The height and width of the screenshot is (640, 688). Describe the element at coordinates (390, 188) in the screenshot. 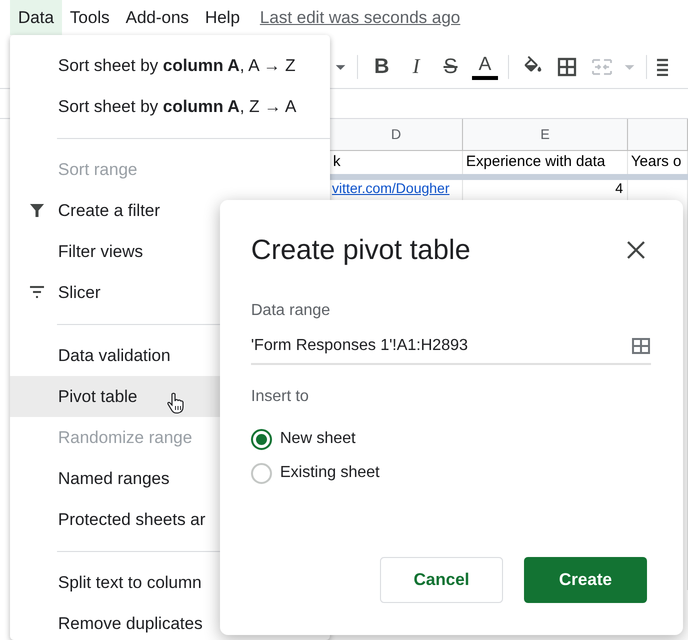

I see `cell-link: vitter.com/Dougher` at that location.